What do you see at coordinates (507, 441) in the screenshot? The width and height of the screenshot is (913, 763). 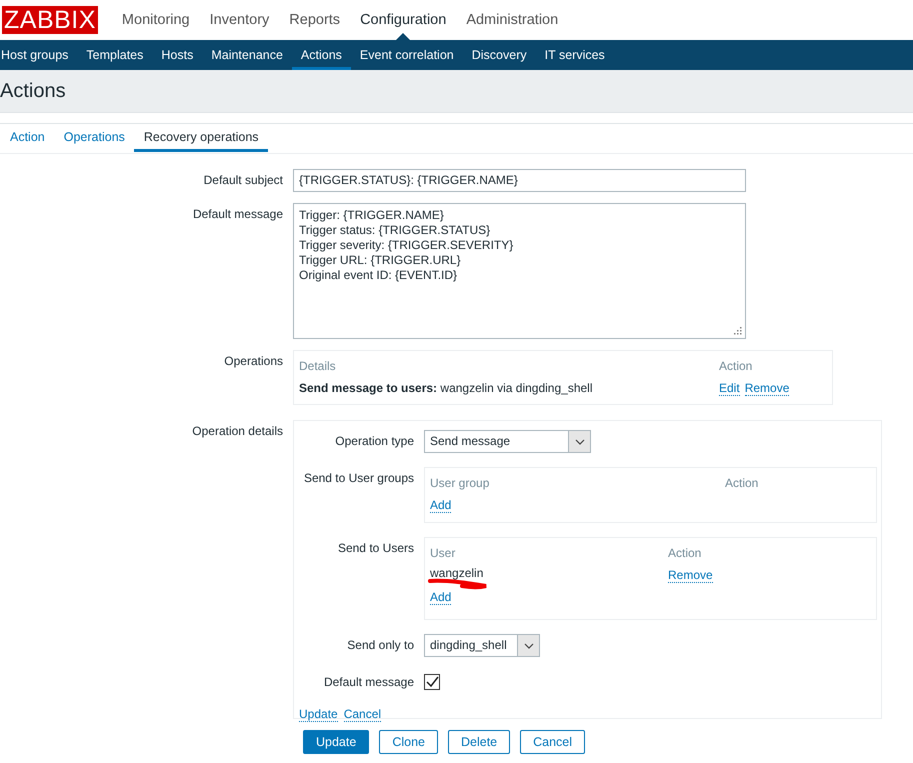 I see `operation-type-select: Send message` at bounding box center [507, 441].